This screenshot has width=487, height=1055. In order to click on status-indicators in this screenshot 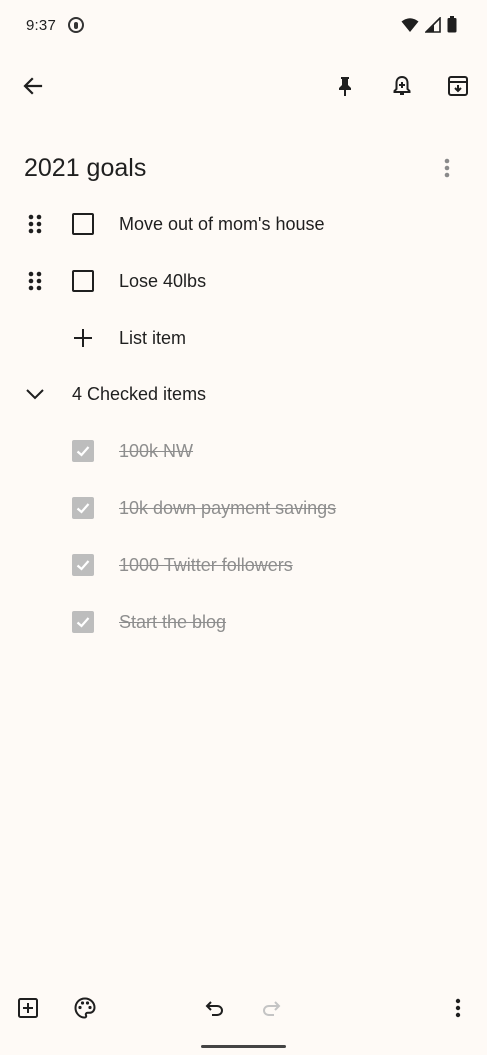, I will do `click(429, 24)`.